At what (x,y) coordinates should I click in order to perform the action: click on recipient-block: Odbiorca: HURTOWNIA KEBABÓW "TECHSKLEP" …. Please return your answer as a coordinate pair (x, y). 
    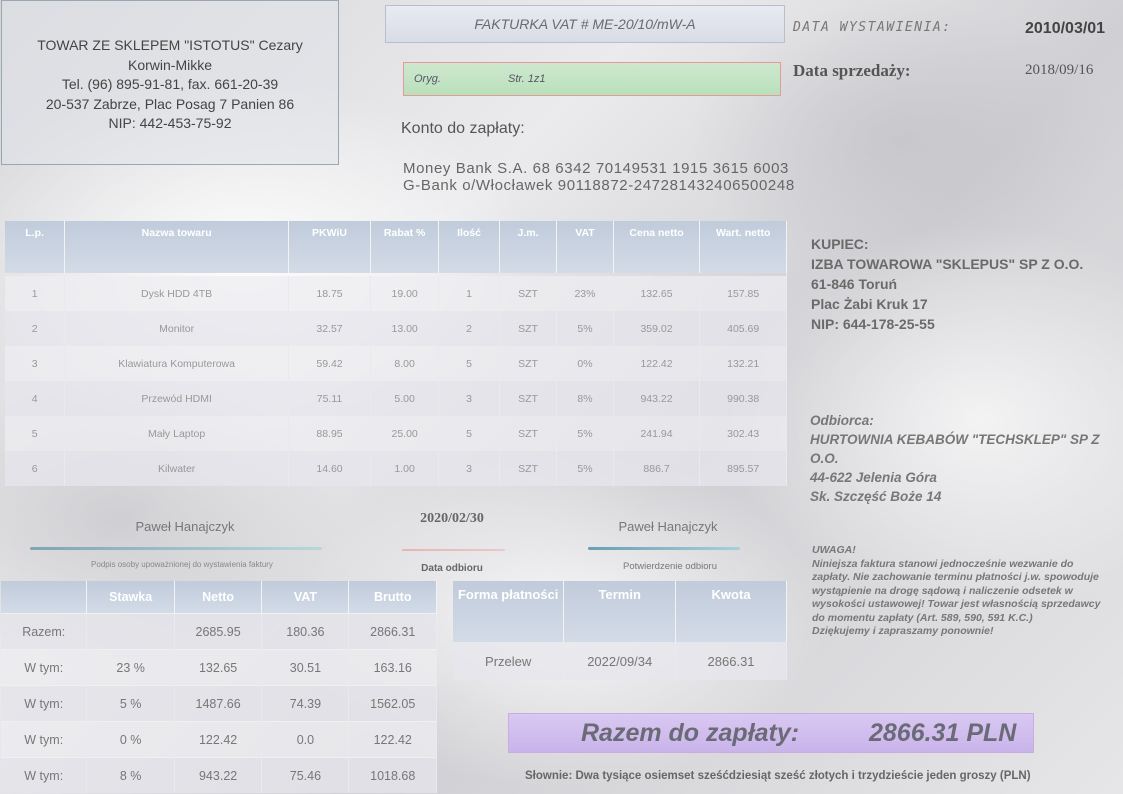
    Looking at the image, I should click on (957, 458).